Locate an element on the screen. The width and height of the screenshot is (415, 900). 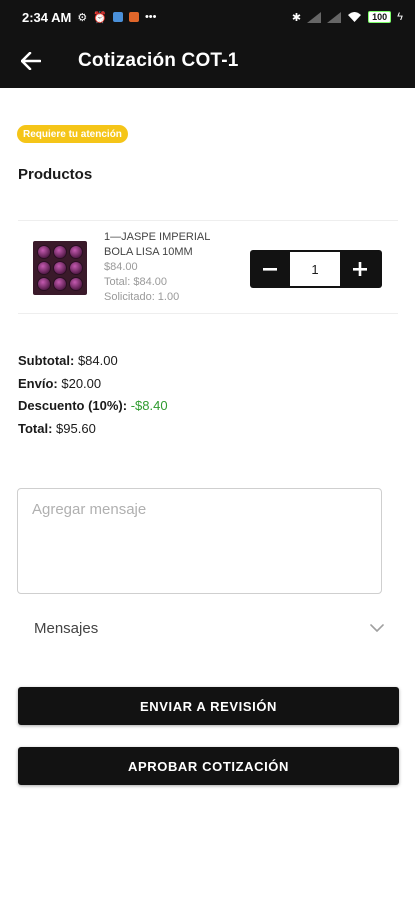
product-name-line2: BOLA LISA 10MM is located at coordinates (148, 252).